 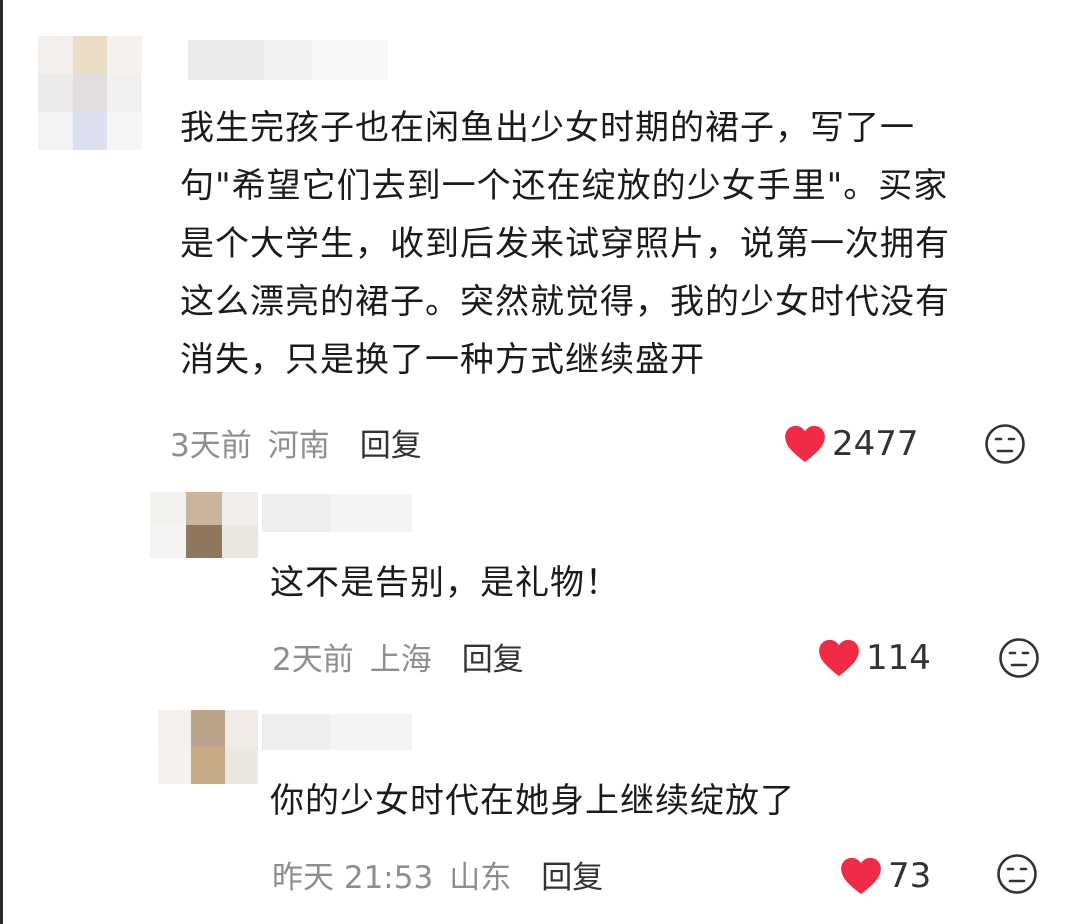 I want to click on comment-time: 2天前, so click(x=313, y=659).